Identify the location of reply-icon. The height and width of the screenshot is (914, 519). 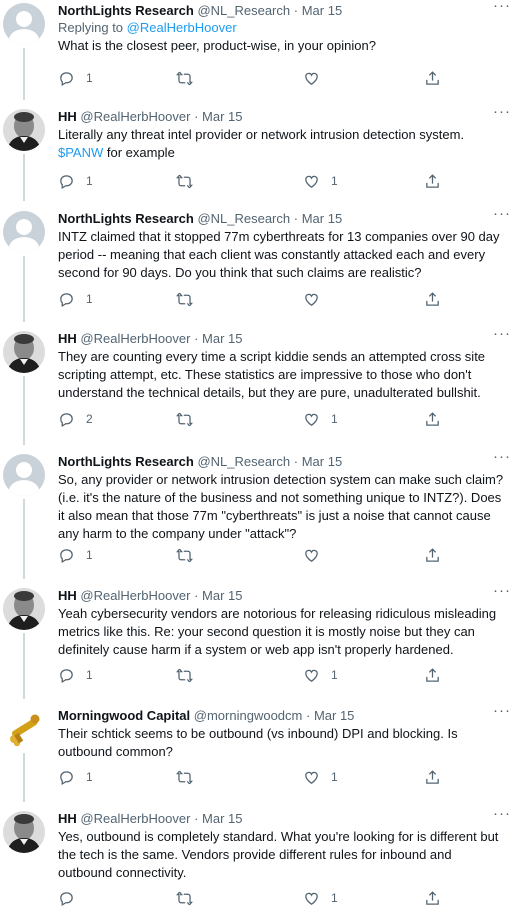
(66, 419).